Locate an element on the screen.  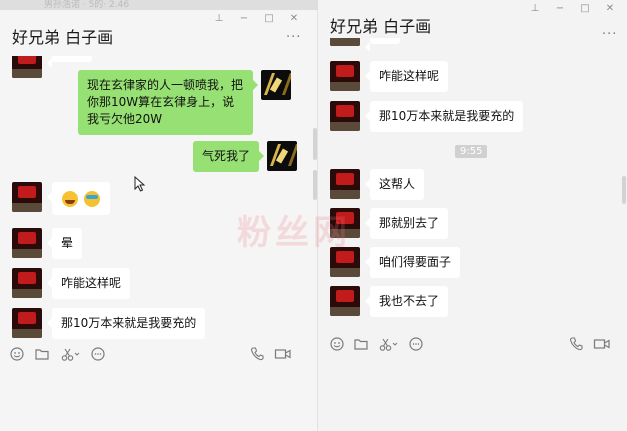
background-caption: 男孙浩诺 · 5的· 2.46 is located at coordinates (87, 5).